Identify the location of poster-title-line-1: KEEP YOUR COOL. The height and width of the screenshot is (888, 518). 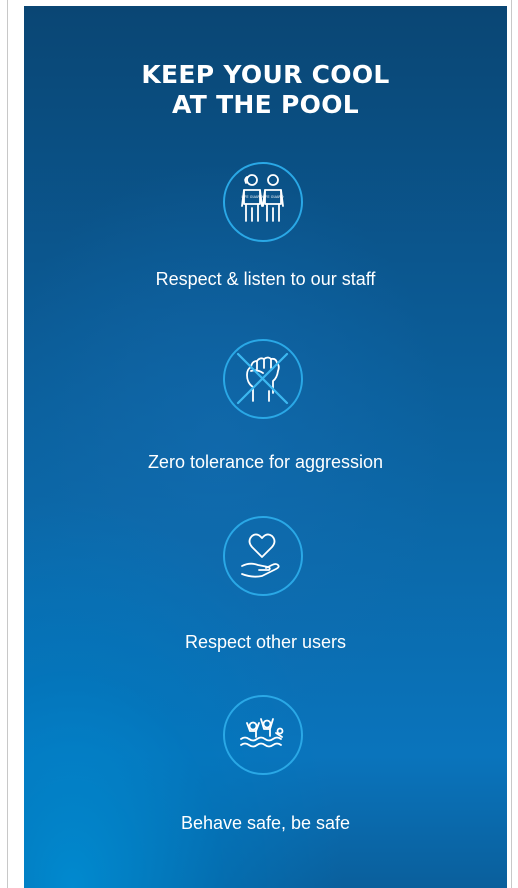
(265, 74).